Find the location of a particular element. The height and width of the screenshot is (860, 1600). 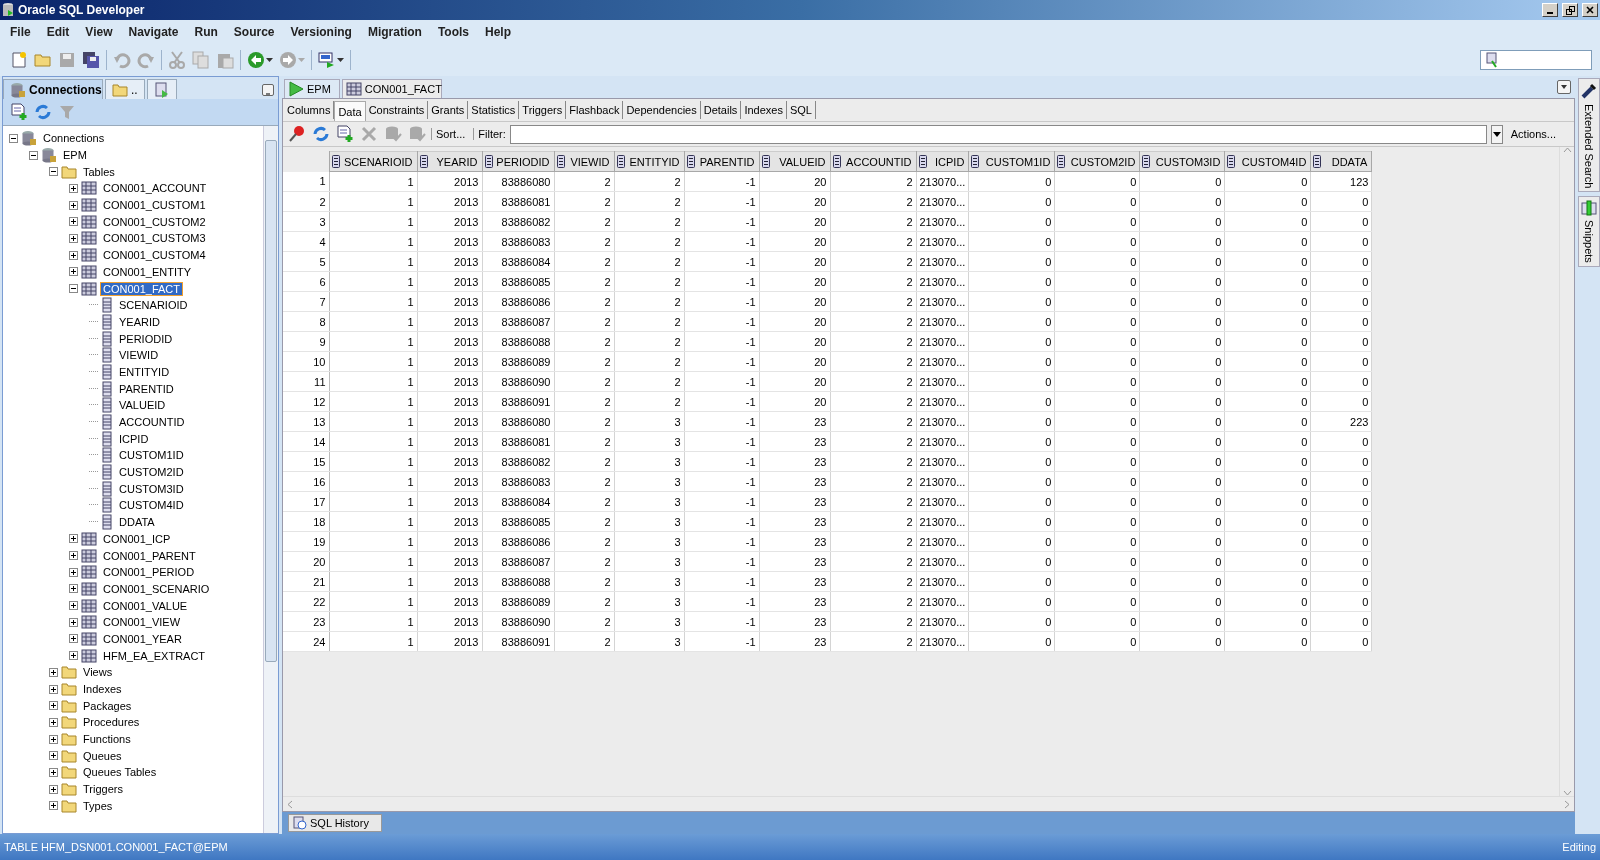

tree-item: CON001_FACT is located at coordinates (142, 288).